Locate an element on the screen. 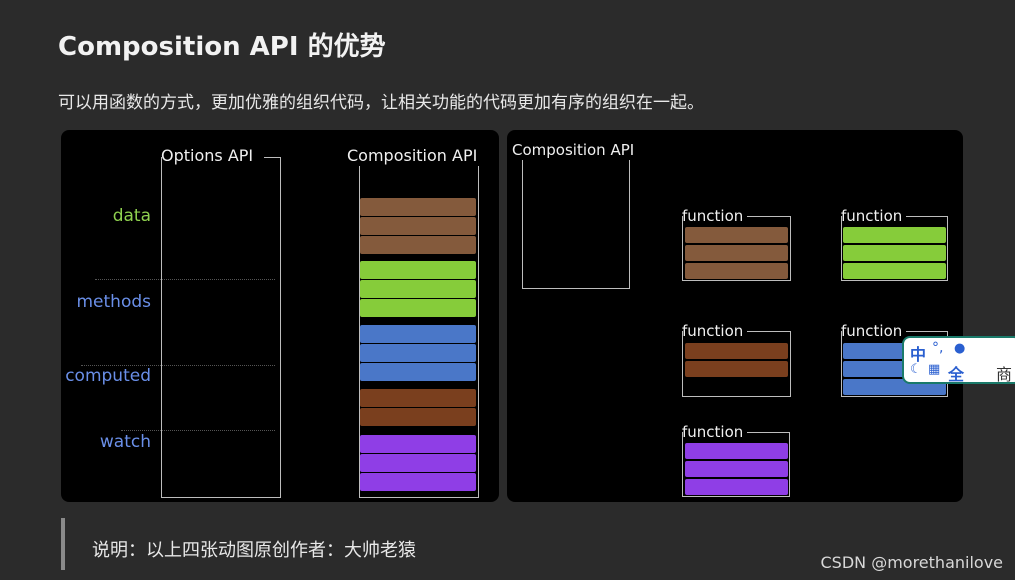  row-label-watch: watch is located at coordinates (125, 442).